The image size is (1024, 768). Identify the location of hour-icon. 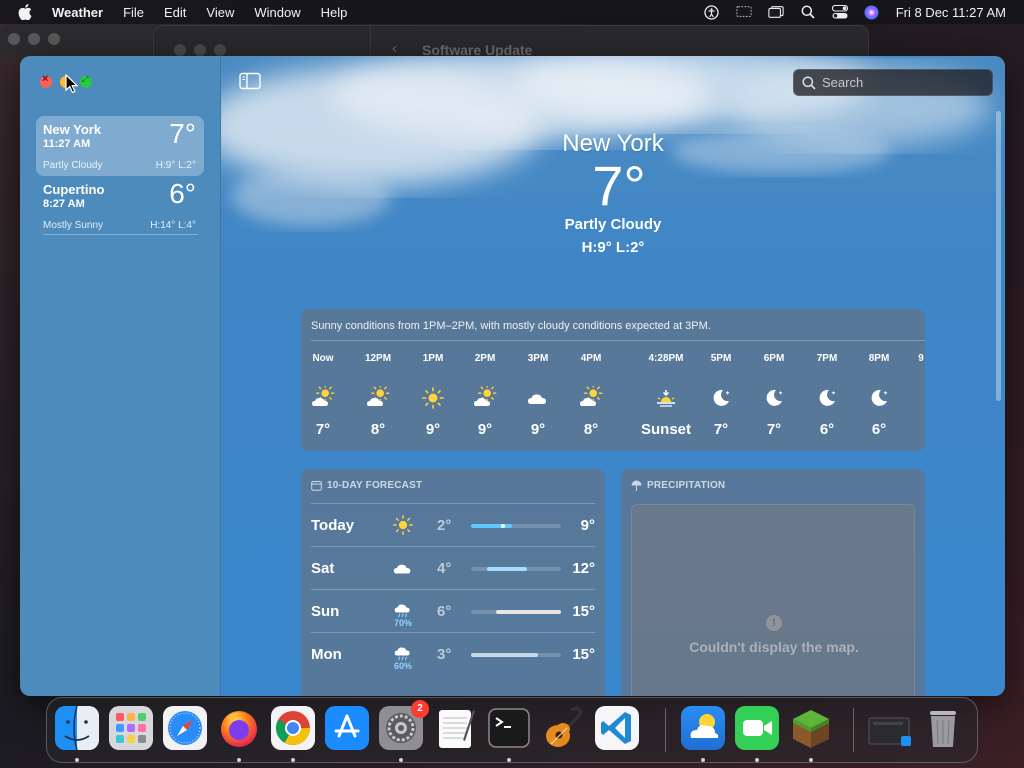
(538, 398).